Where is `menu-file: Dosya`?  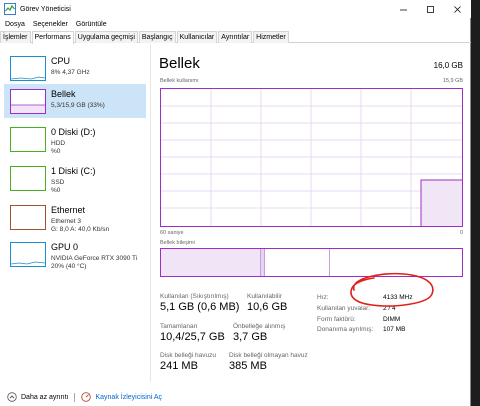 menu-file: Dosya is located at coordinates (14, 24).